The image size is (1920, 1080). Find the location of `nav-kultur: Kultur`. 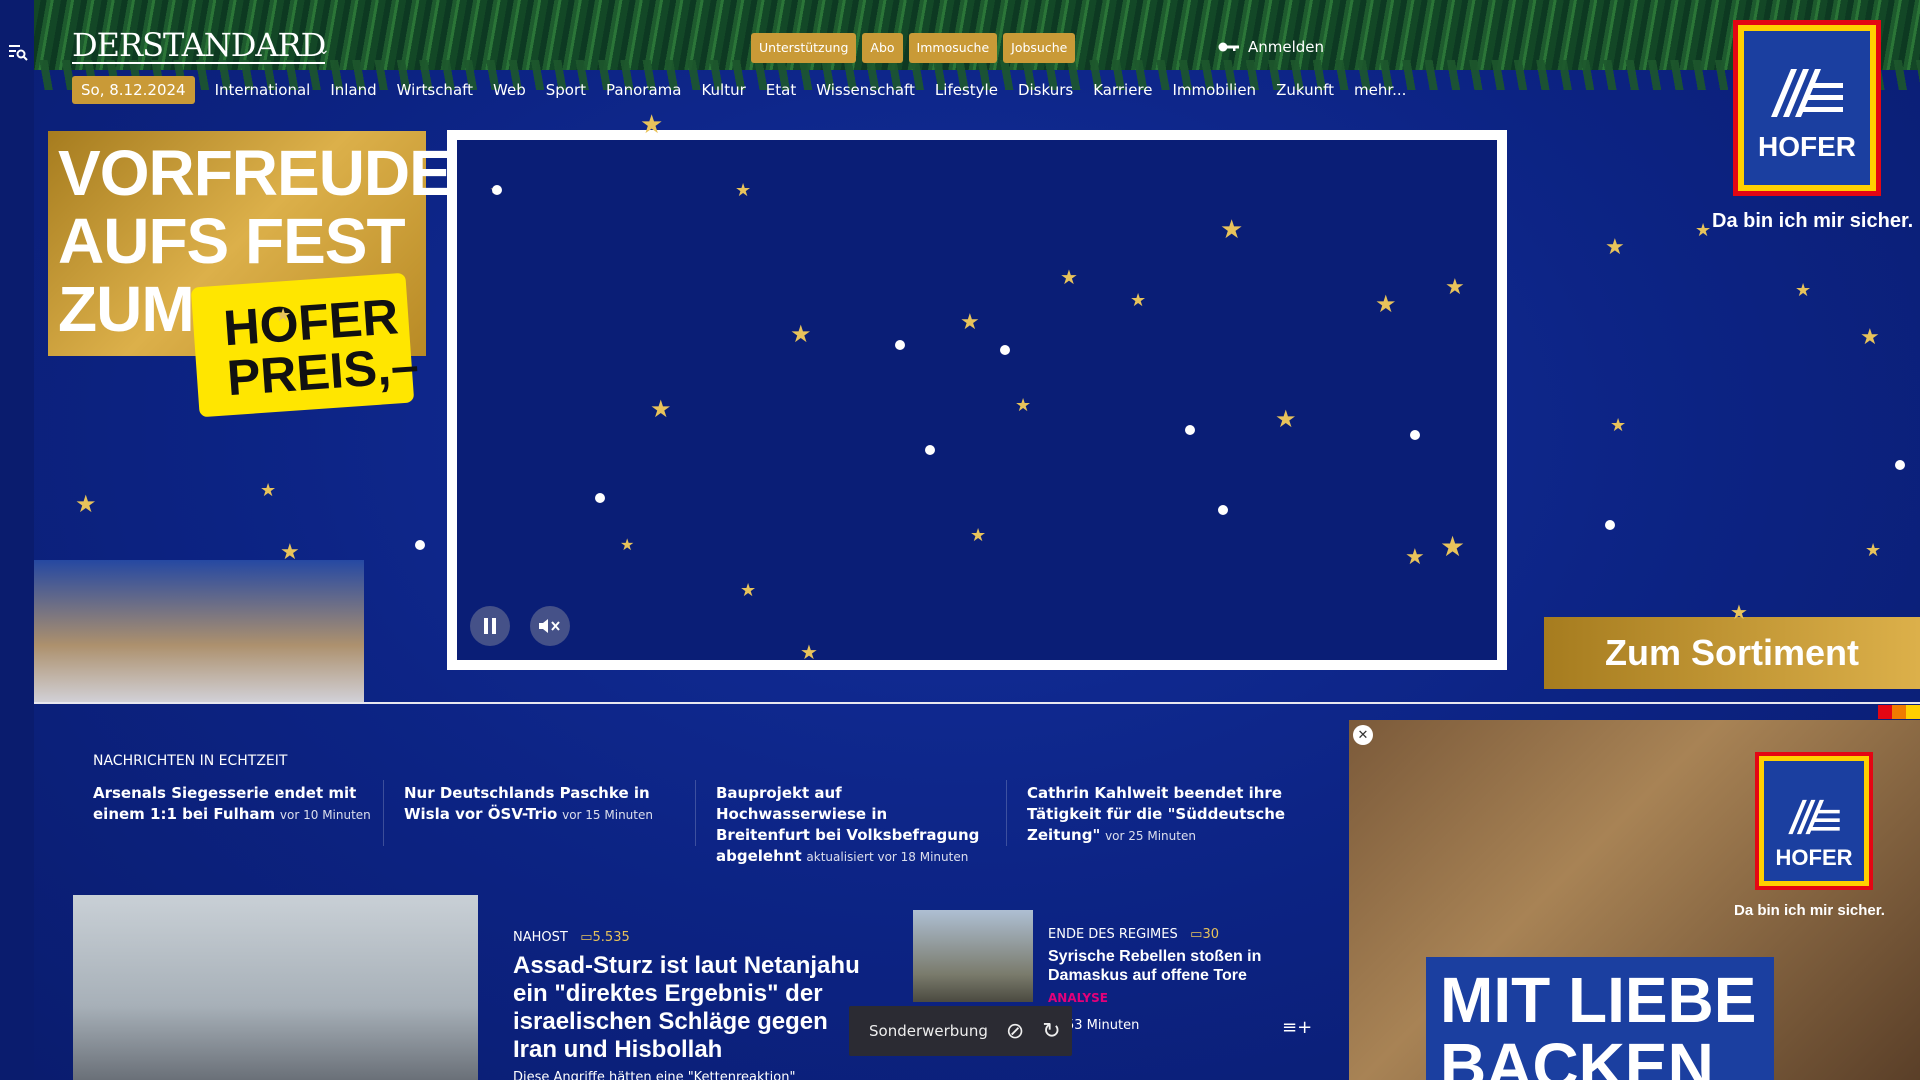

nav-kultur: Kultur is located at coordinates (723, 90).